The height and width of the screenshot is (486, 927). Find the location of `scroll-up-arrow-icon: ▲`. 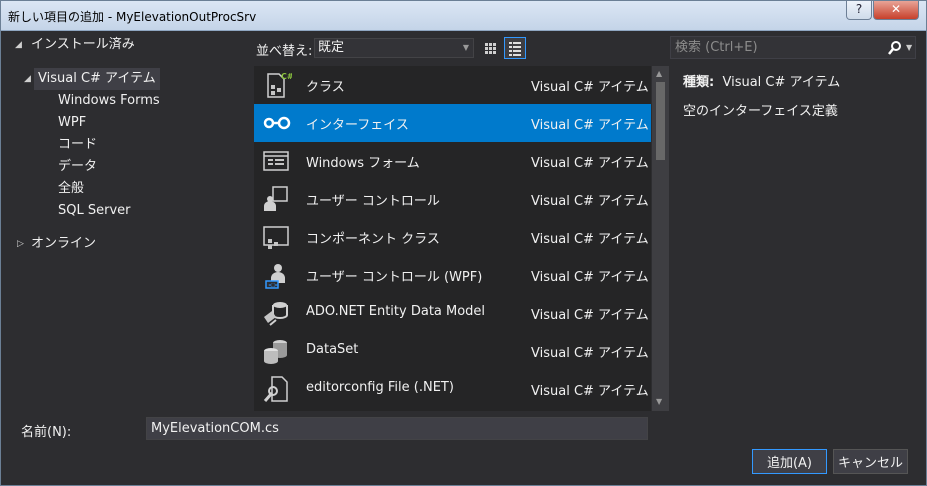

scroll-up-arrow-icon: ▲ is located at coordinates (659, 73).